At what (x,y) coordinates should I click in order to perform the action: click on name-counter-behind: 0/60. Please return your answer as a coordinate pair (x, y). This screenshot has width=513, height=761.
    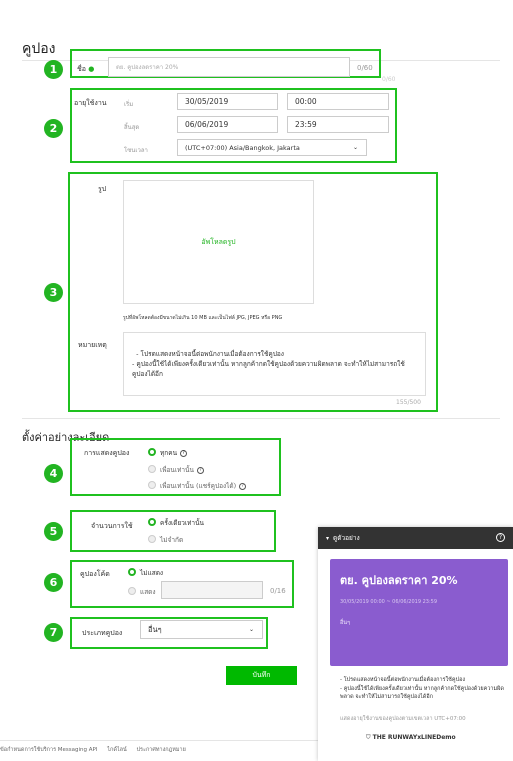
    Looking at the image, I should click on (389, 79).